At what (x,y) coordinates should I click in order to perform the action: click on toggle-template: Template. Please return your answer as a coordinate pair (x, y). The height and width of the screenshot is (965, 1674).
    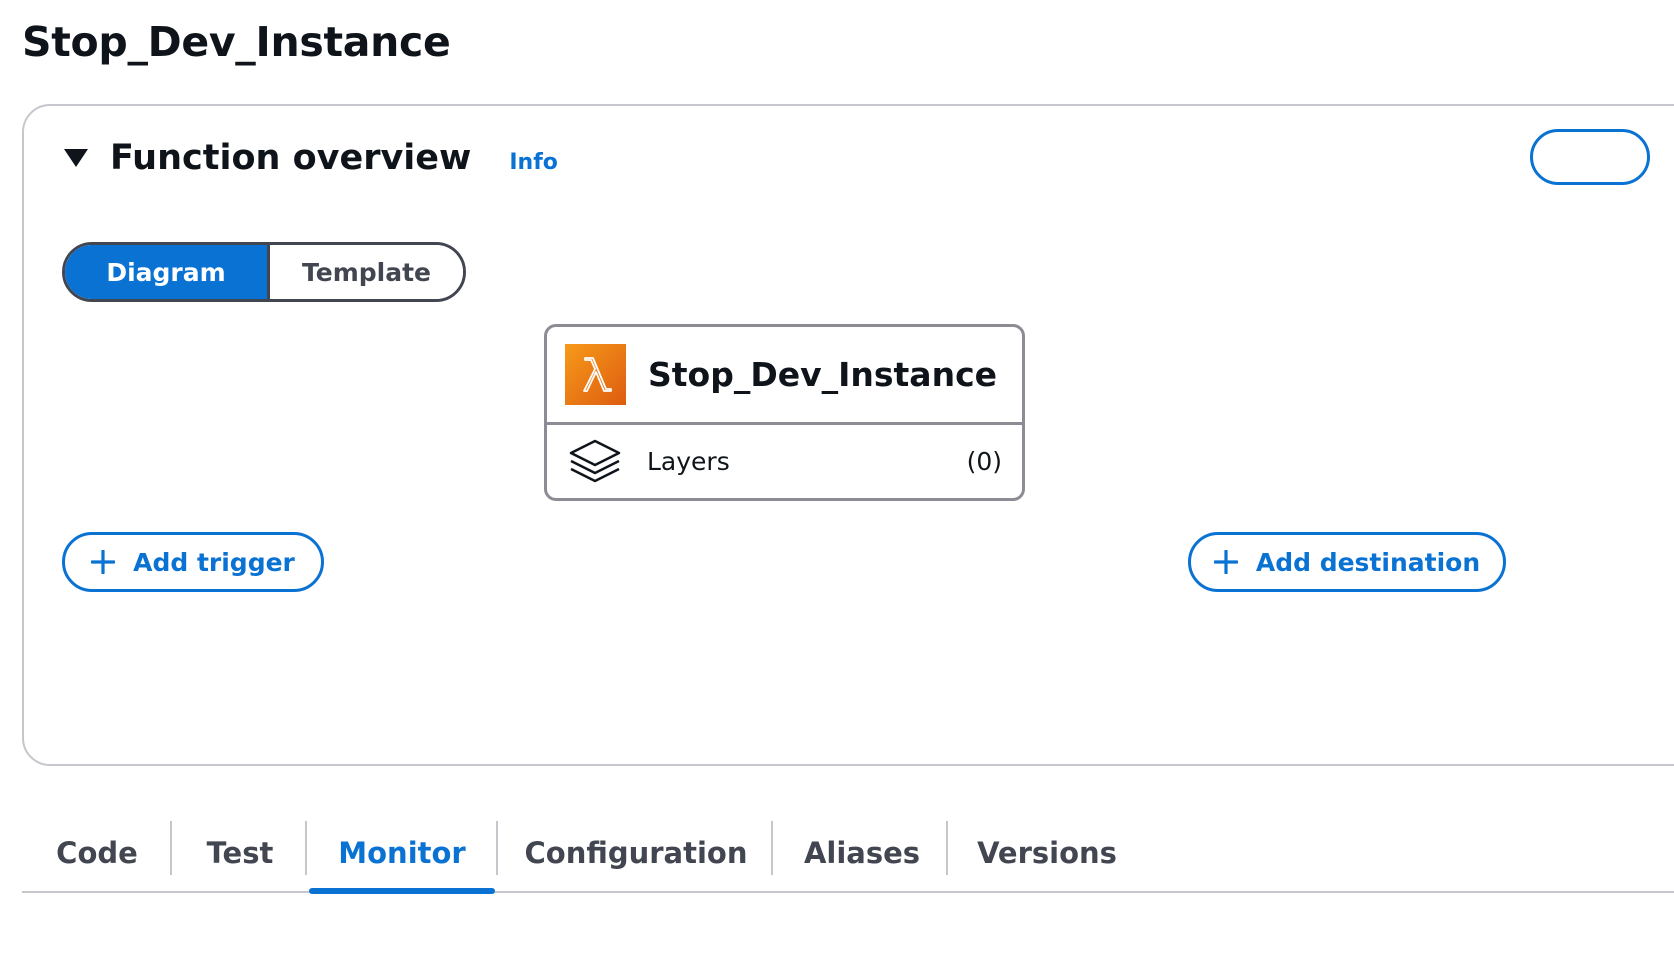
    Looking at the image, I should click on (365, 272).